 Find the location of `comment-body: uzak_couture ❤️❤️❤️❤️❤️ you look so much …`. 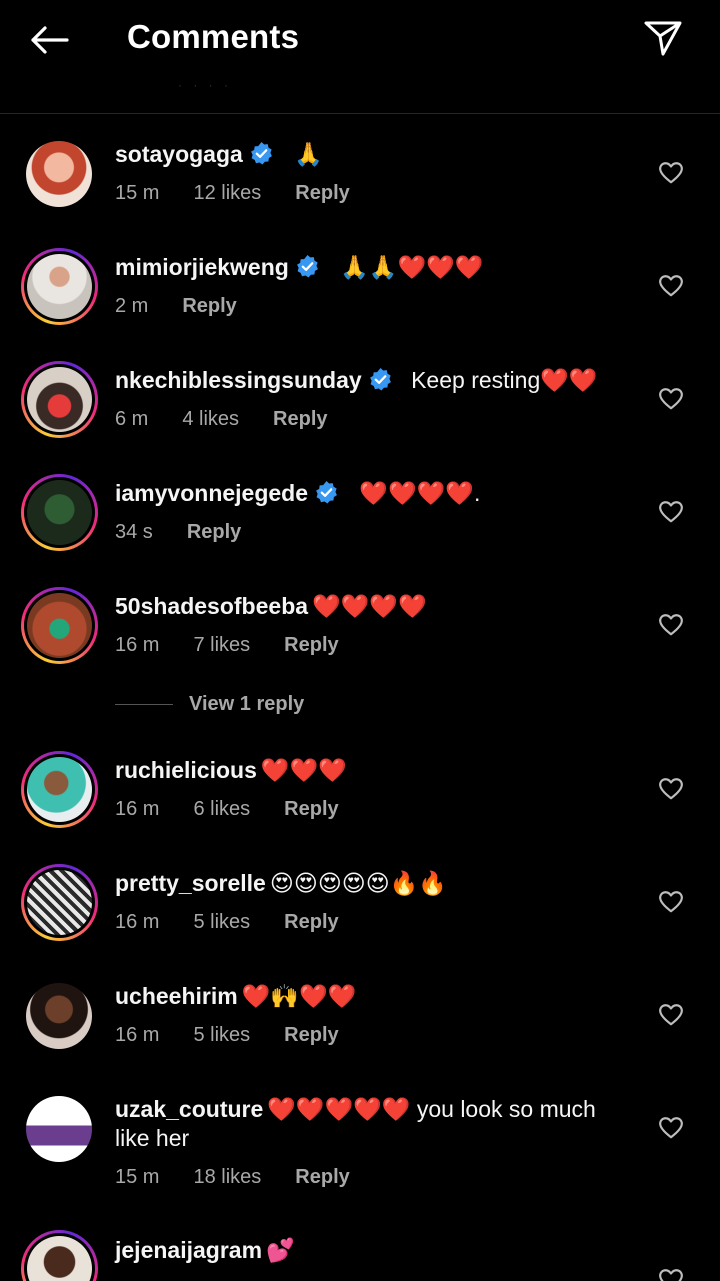

comment-body: uzak_couture ❤️❤️❤️❤️❤️ you look so much … is located at coordinates (370, 1124).